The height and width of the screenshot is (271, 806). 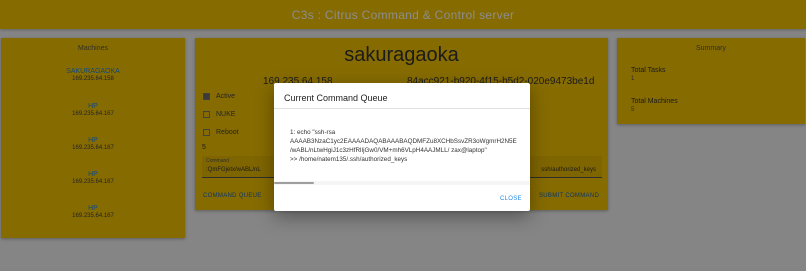 What do you see at coordinates (402, 183) in the screenshot?
I see `horizontal-scrollbar` at bounding box center [402, 183].